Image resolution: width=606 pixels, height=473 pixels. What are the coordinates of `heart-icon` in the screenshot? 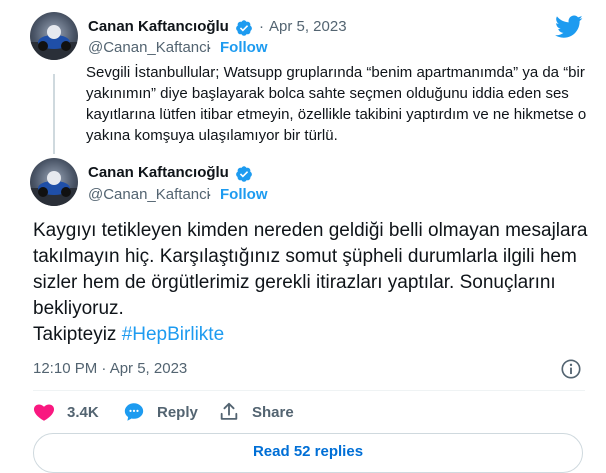 It's located at (44, 412).